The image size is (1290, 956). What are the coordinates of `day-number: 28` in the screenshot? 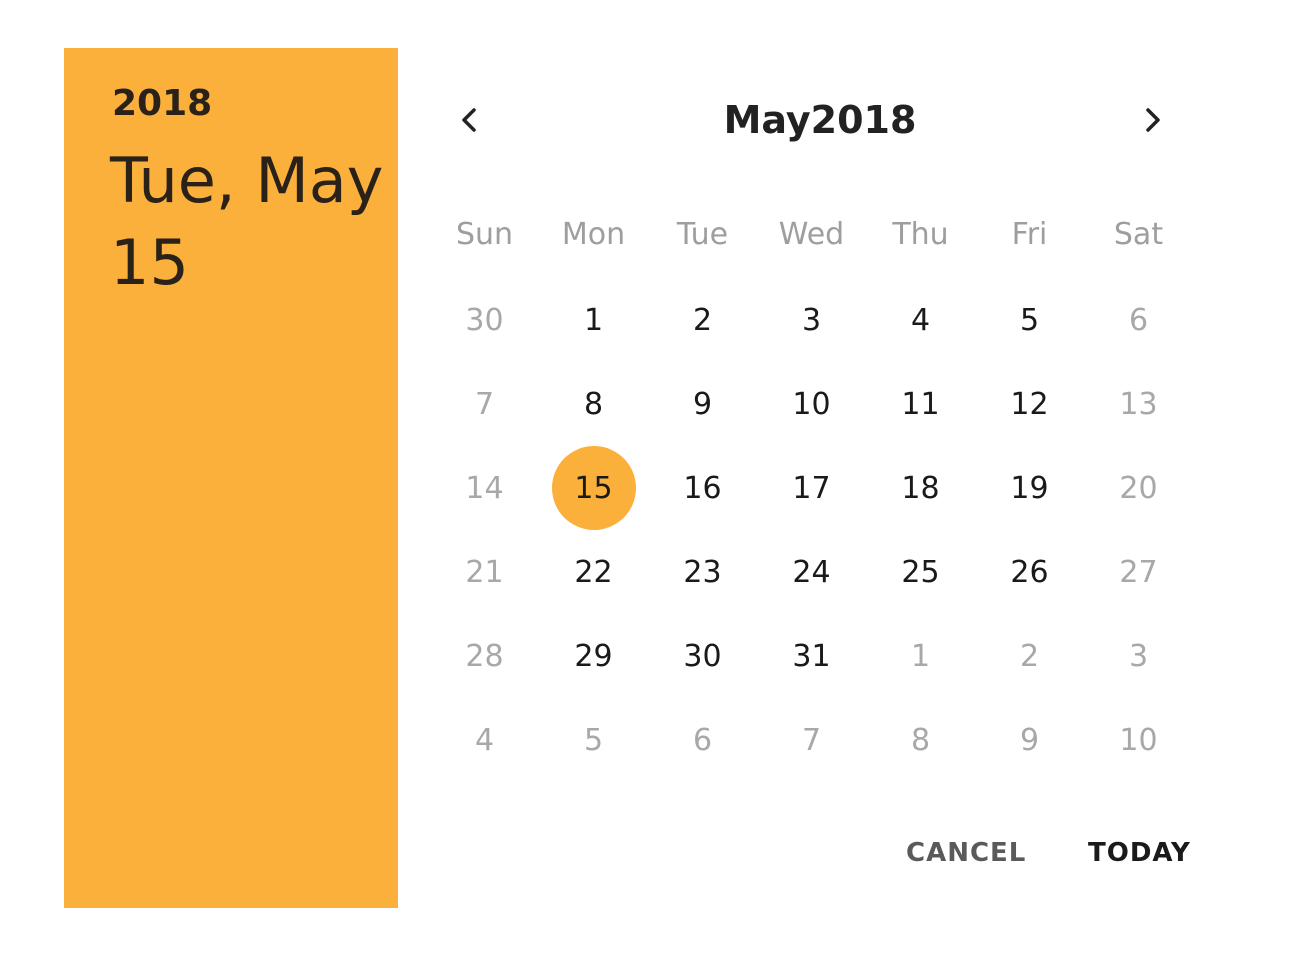 It's located at (484, 656).